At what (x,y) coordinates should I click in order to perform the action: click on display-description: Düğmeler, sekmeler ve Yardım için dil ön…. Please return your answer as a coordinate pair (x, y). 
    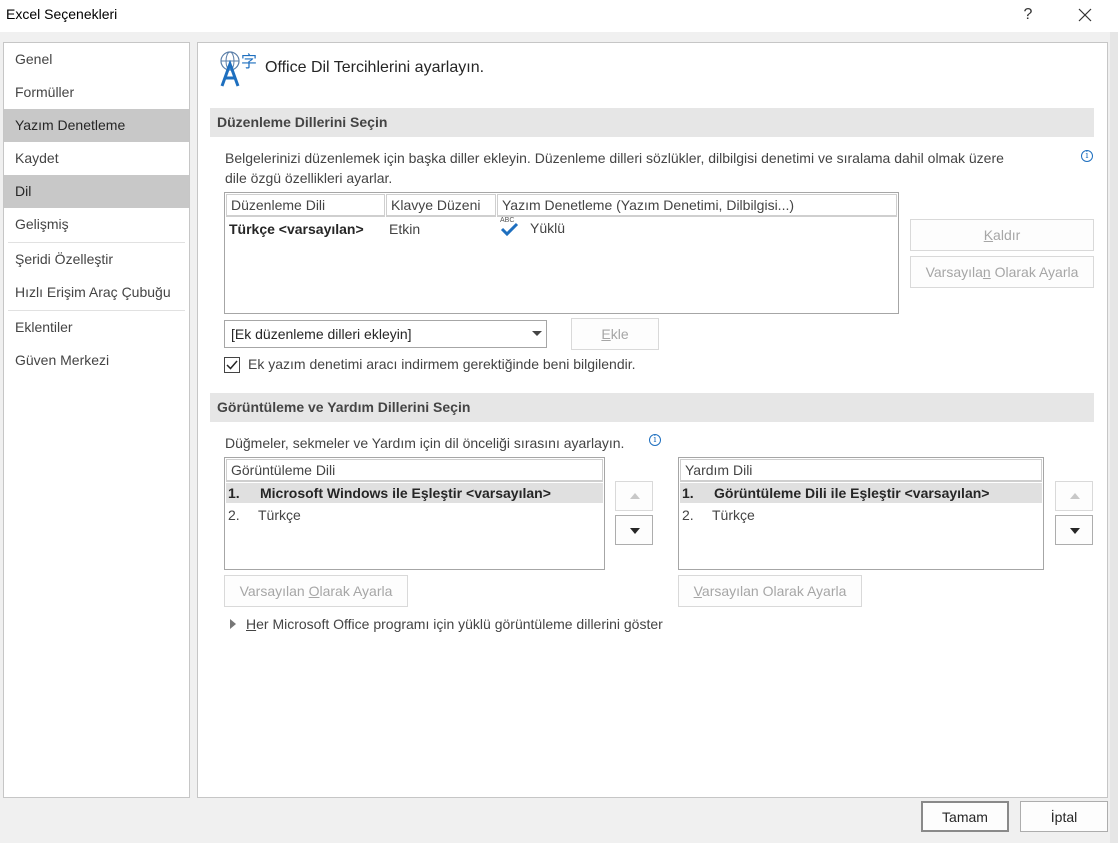
    Looking at the image, I should click on (425, 443).